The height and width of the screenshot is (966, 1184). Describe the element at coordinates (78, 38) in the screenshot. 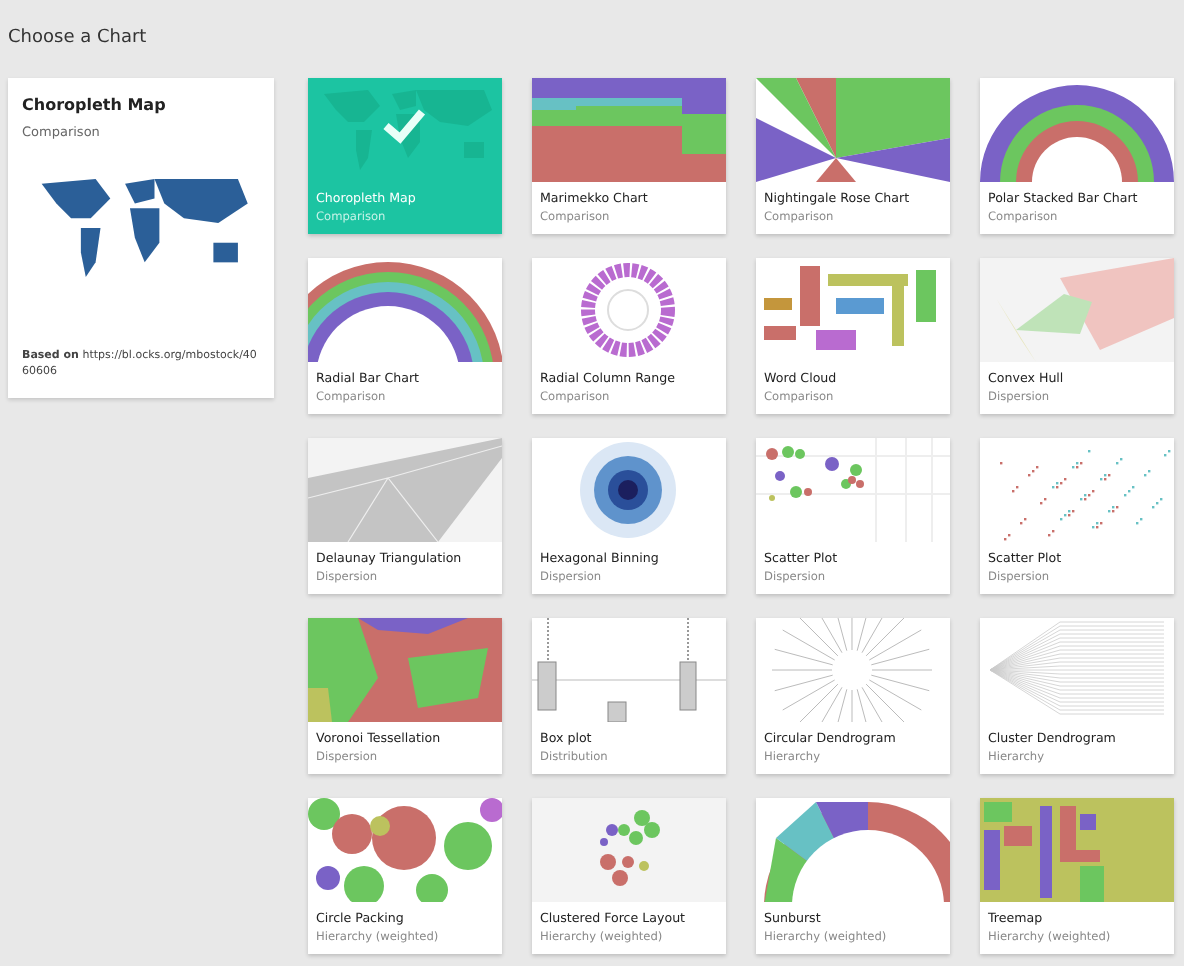

I see `page-title: Choose a Chart` at that location.